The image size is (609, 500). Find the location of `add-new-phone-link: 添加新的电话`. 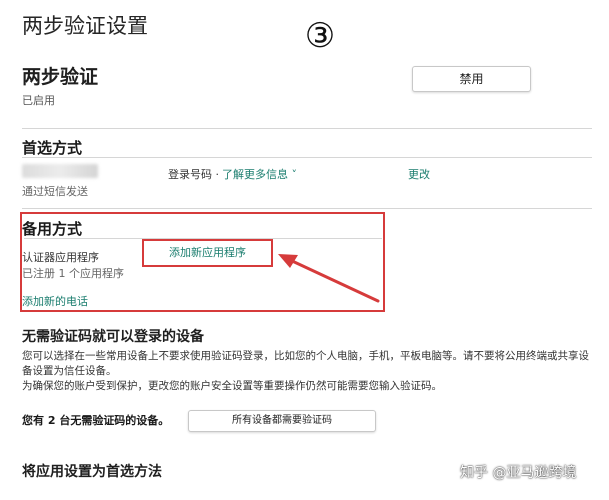

add-new-phone-link: 添加新的电话 is located at coordinates (55, 301).